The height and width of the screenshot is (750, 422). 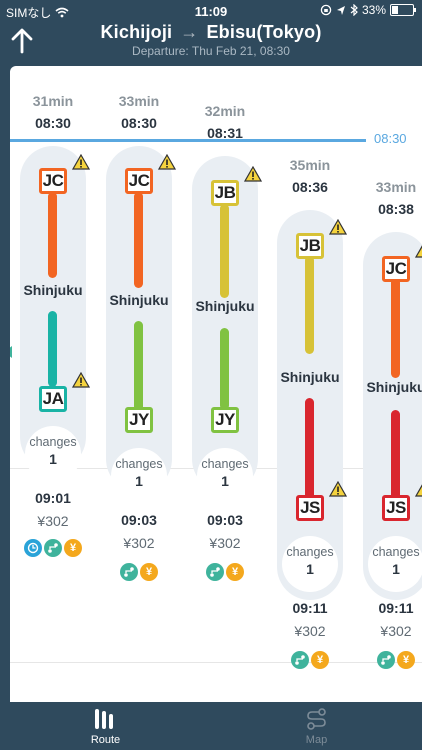 I want to click on map-path-icon, so click(x=316, y=719).